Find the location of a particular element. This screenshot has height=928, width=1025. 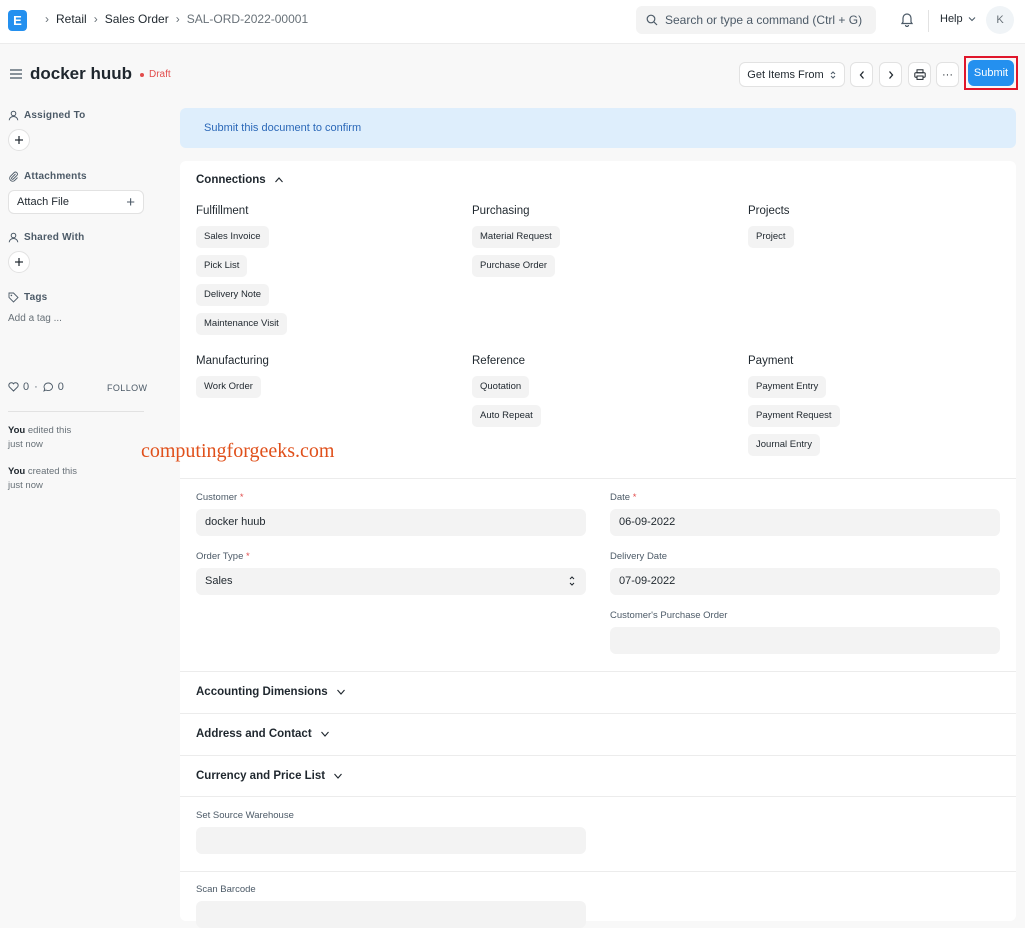

customer-field: docker huub is located at coordinates (391, 522).